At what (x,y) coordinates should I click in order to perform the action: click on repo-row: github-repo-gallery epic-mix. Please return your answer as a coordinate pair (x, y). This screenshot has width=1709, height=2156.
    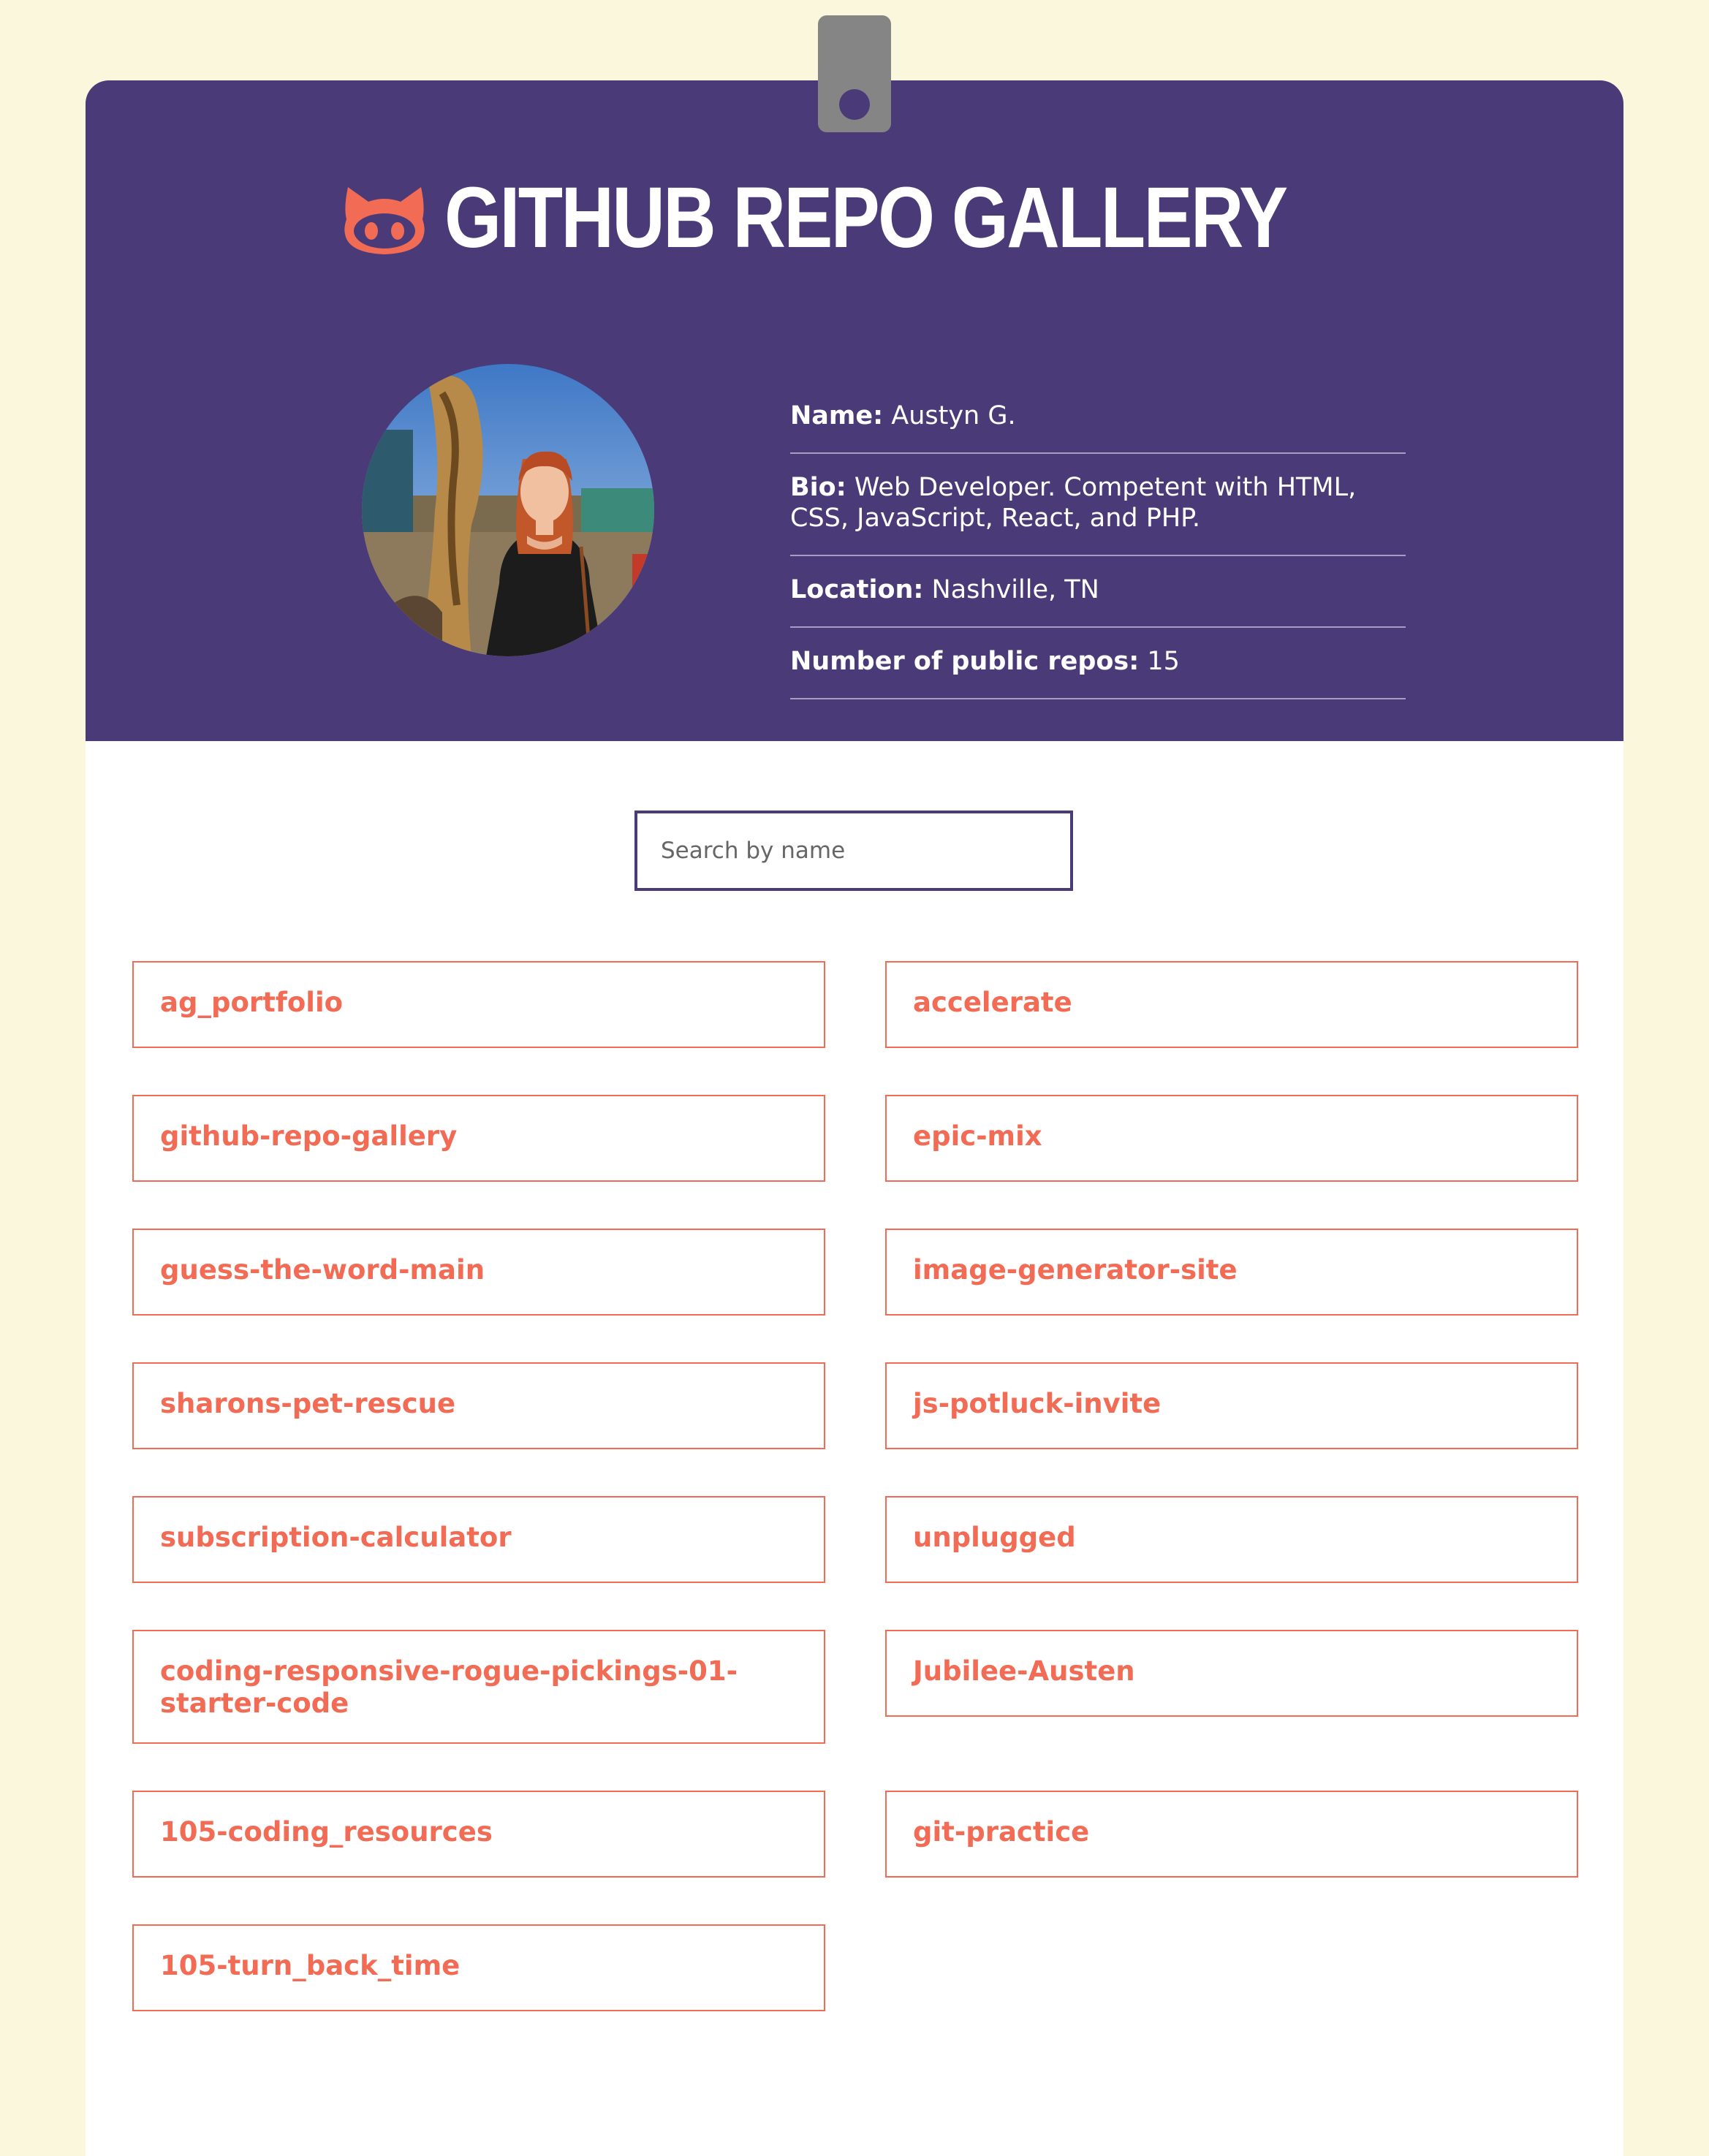
    Looking at the image, I should click on (855, 1139).